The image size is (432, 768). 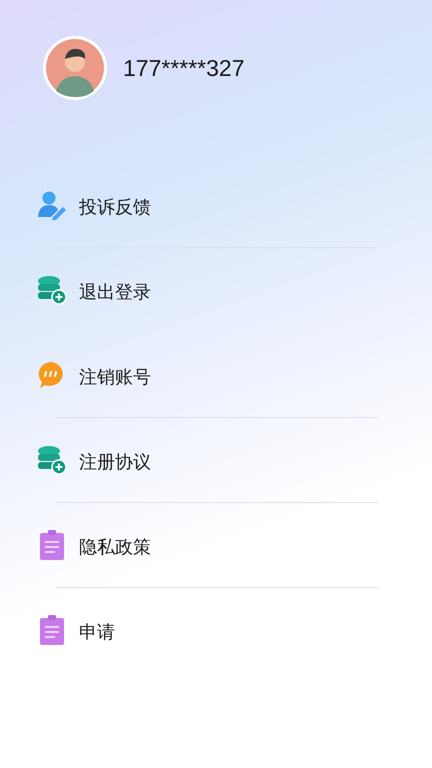 I want to click on menu-item: 注销账号, so click(x=115, y=375).